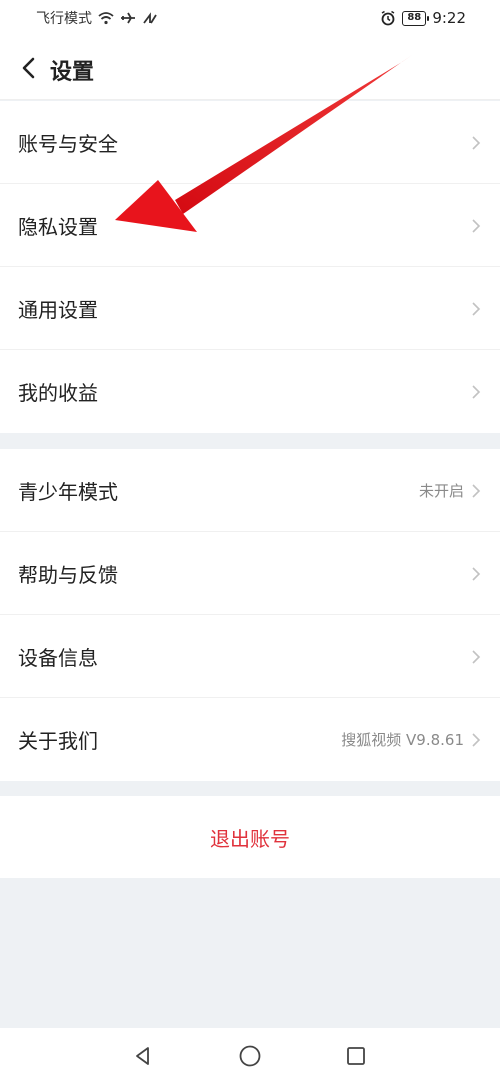 This screenshot has height=1083, width=500. What do you see at coordinates (68, 574) in the screenshot?
I see `settings-item-label: 帮助与反馈` at bounding box center [68, 574].